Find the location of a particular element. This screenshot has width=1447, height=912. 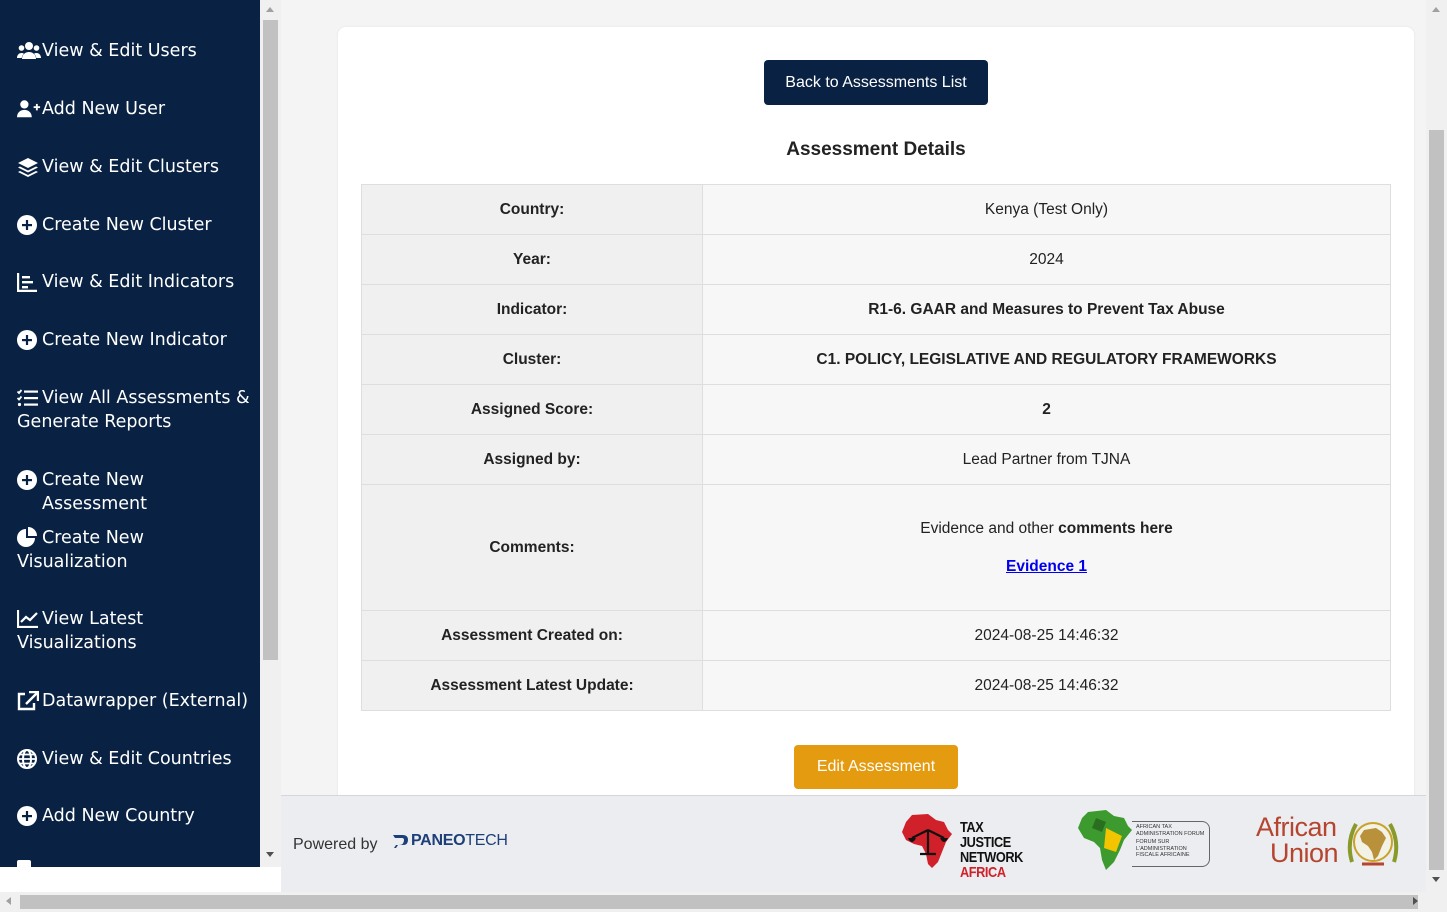

scroll-left-arrow is located at coordinates (8, 901).